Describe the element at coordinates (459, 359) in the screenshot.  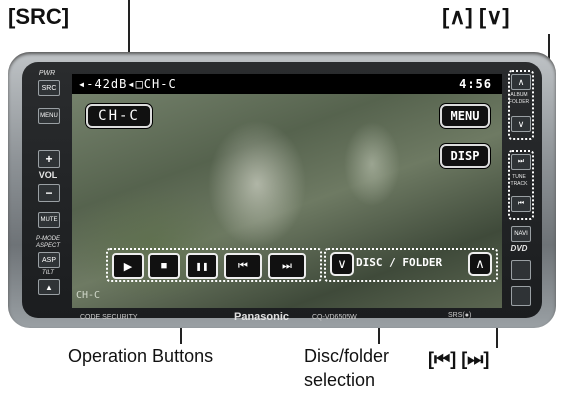
I see `callout-track: [⏮] [⏭]` at that location.